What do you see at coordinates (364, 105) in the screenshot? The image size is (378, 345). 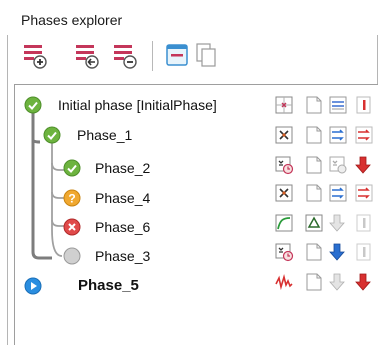 I see `red-bar-icon` at bounding box center [364, 105].